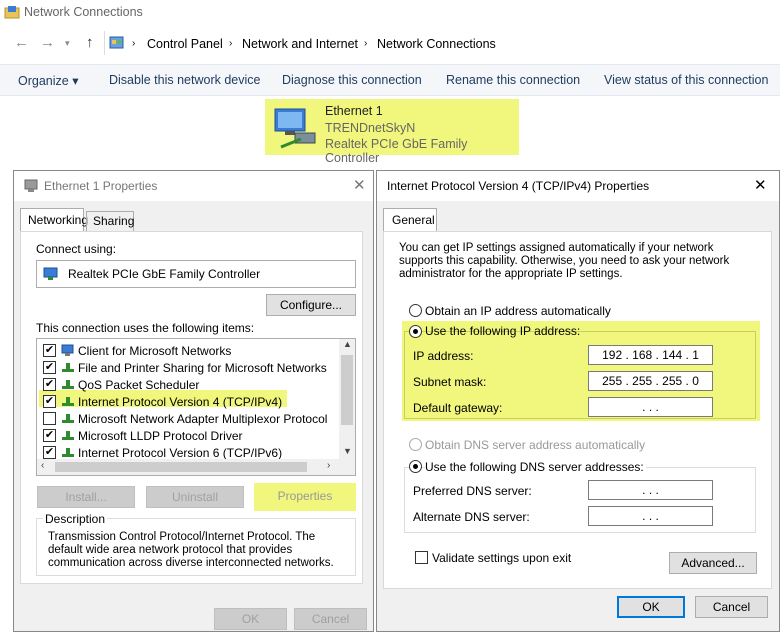 Image resolution: width=780 pixels, height=632 pixels. What do you see at coordinates (48, 80) in the screenshot?
I see `organize-menu: Organize ▾` at bounding box center [48, 80].